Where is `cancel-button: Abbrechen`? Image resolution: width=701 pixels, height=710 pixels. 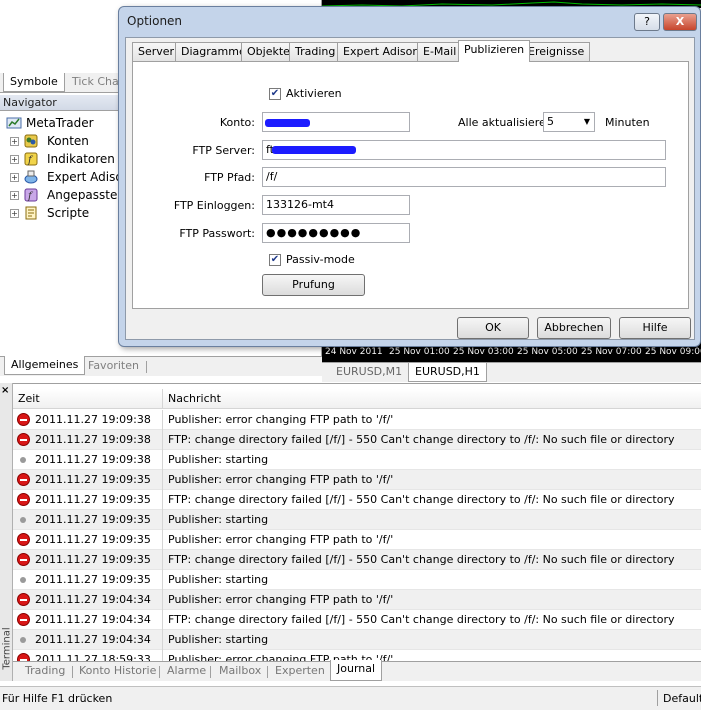
cancel-button: Abbrechen is located at coordinates (574, 328).